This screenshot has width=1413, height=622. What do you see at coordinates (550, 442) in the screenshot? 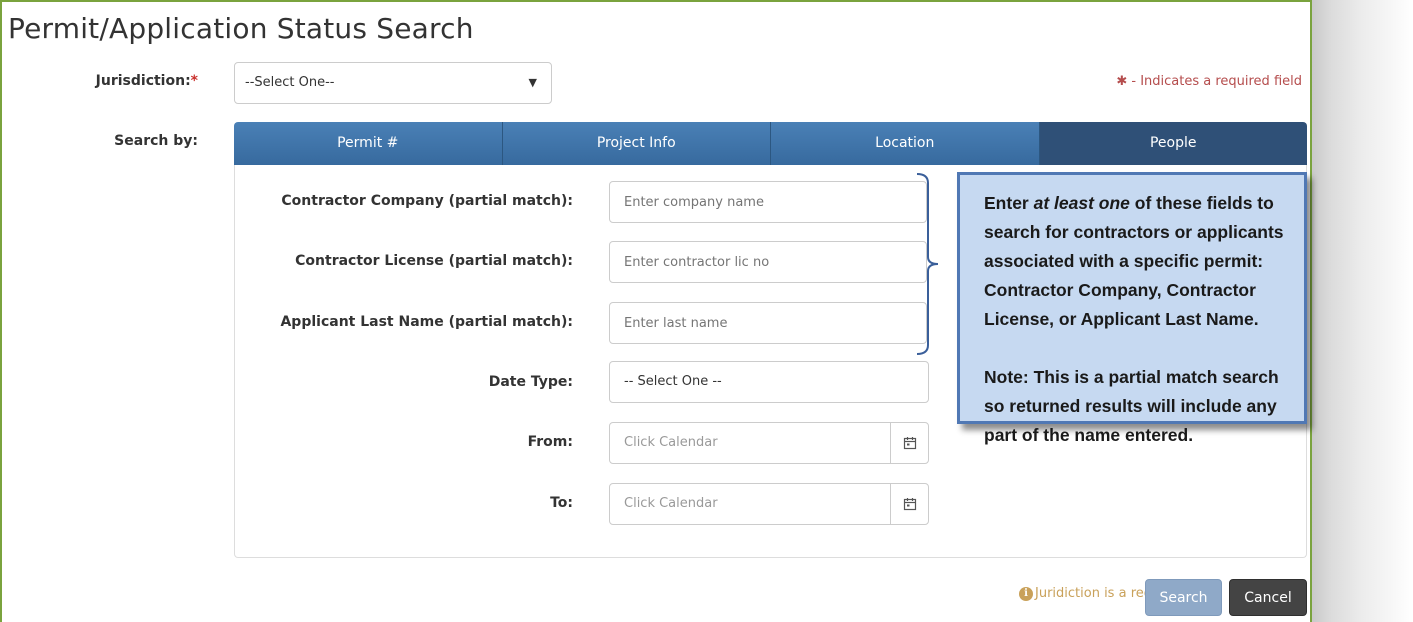
I see `from-date-label: From:` at bounding box center [550, 442].